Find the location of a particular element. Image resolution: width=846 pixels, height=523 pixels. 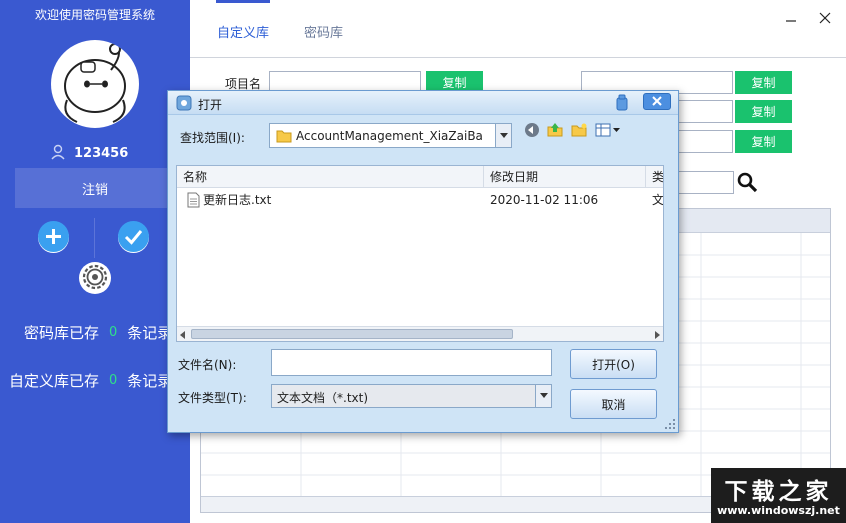

search-button is located at coordinates (747, 182).